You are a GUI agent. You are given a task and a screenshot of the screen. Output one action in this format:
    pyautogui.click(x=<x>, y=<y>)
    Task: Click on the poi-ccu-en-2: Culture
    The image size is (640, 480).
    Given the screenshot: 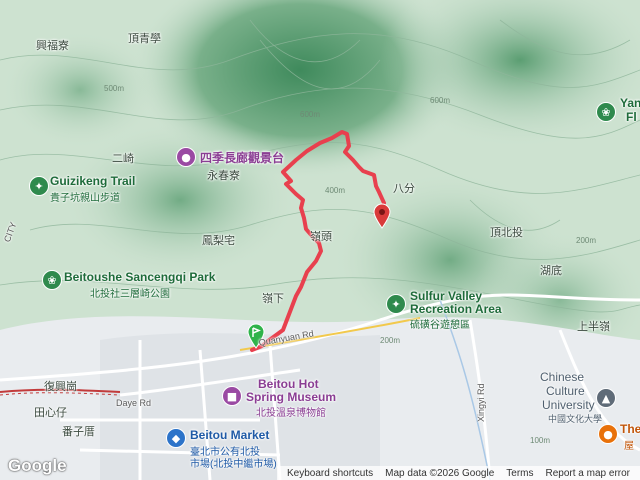 What is the action you would take?
    pyautogui.click(x=565, y=391)
    